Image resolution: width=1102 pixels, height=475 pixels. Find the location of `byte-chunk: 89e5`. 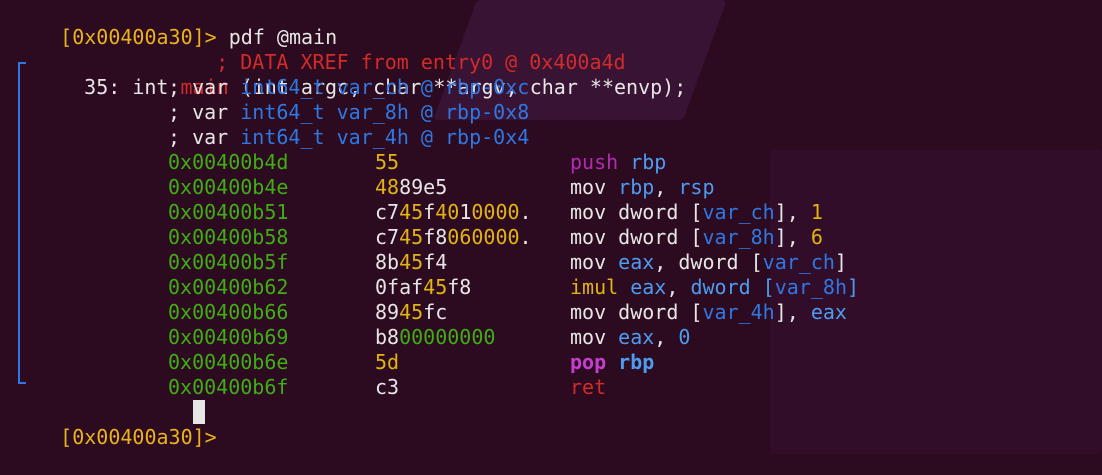

byte-chunk: 89e5 is located at coordinates (423, 187).